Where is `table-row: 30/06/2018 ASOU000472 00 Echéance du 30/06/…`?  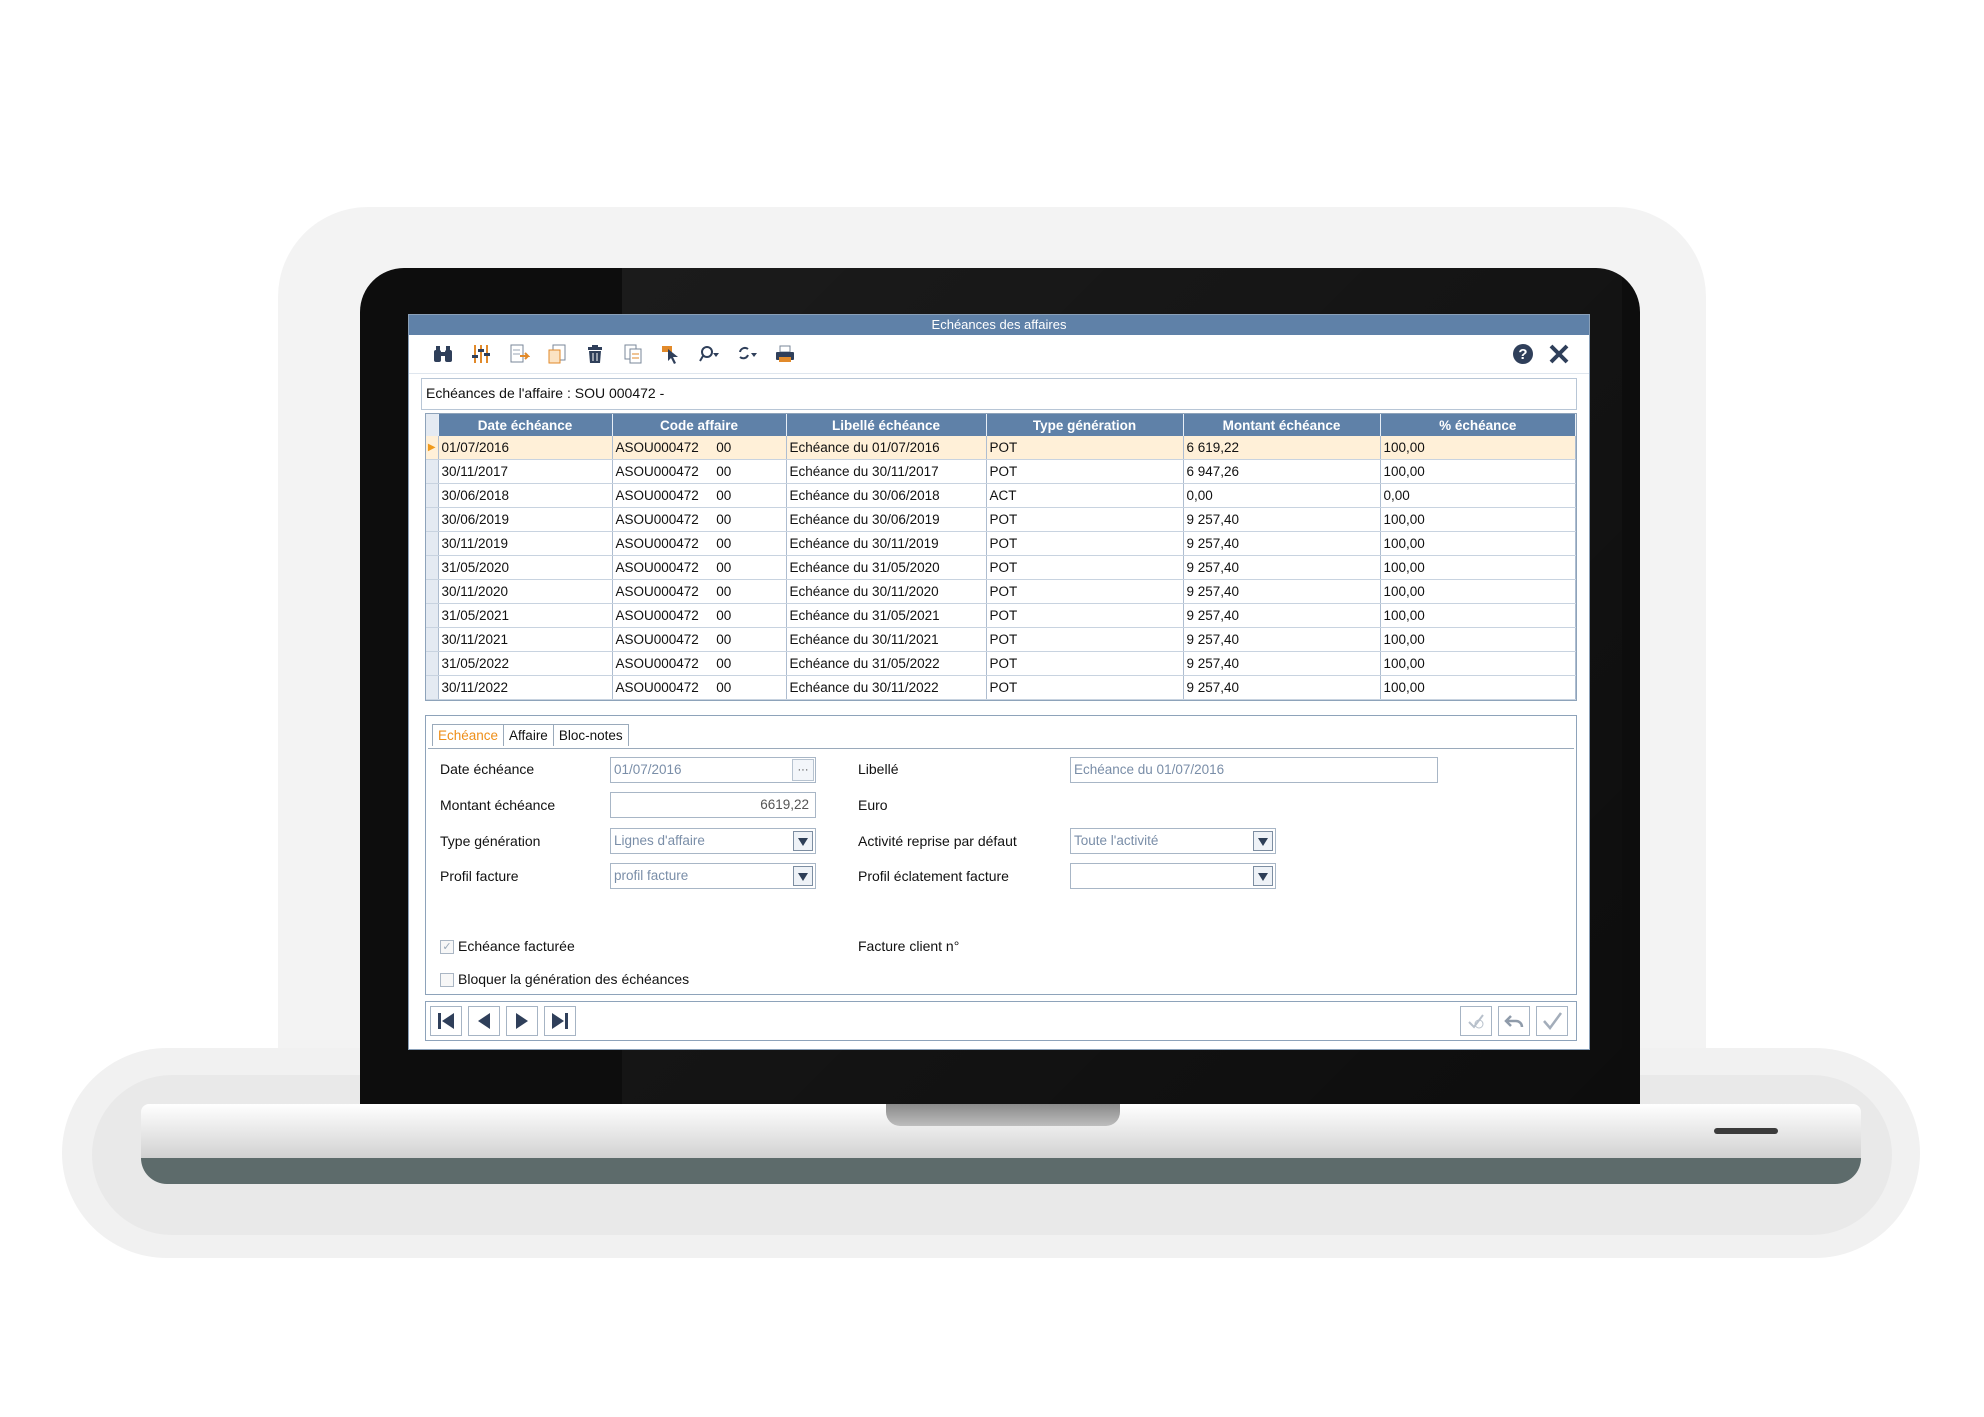
table-row: 30/06/2018 ASOU000472 00 Echéance du 30/06/… is located at coordinates (1001, 495).